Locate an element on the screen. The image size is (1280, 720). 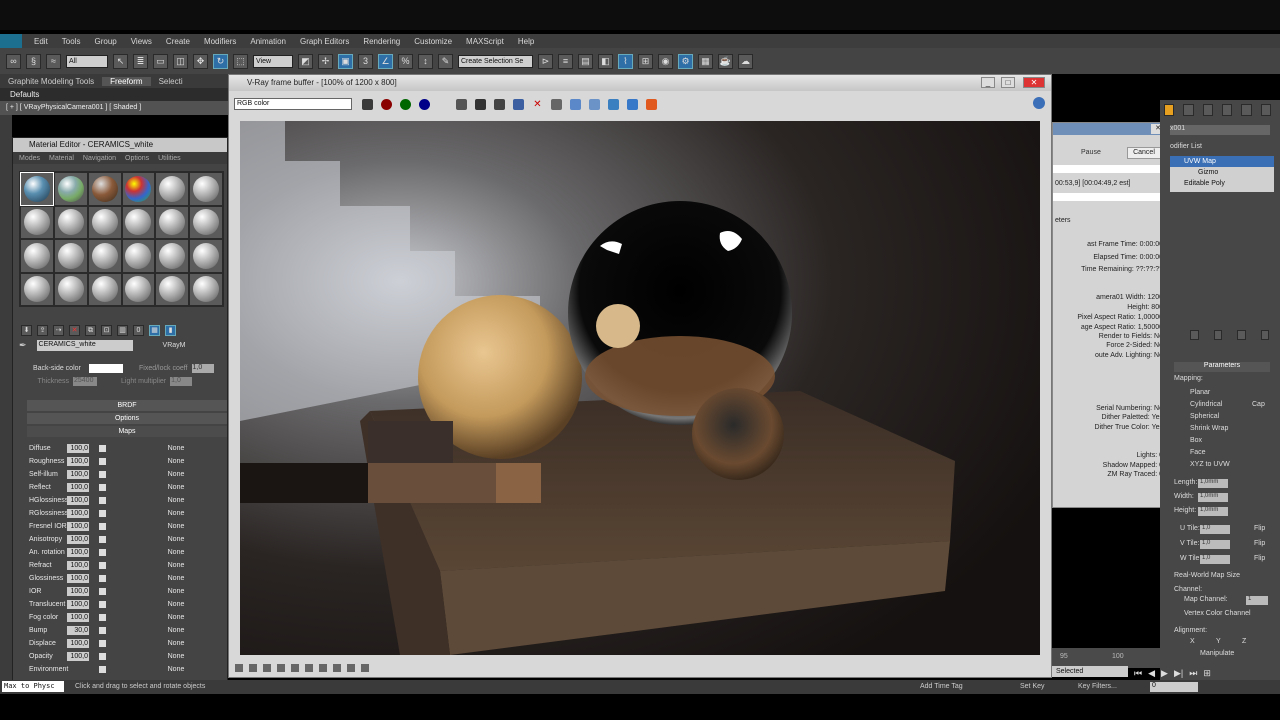
key-mode-dropdown: Selected is located at coordinates (1090, 671).